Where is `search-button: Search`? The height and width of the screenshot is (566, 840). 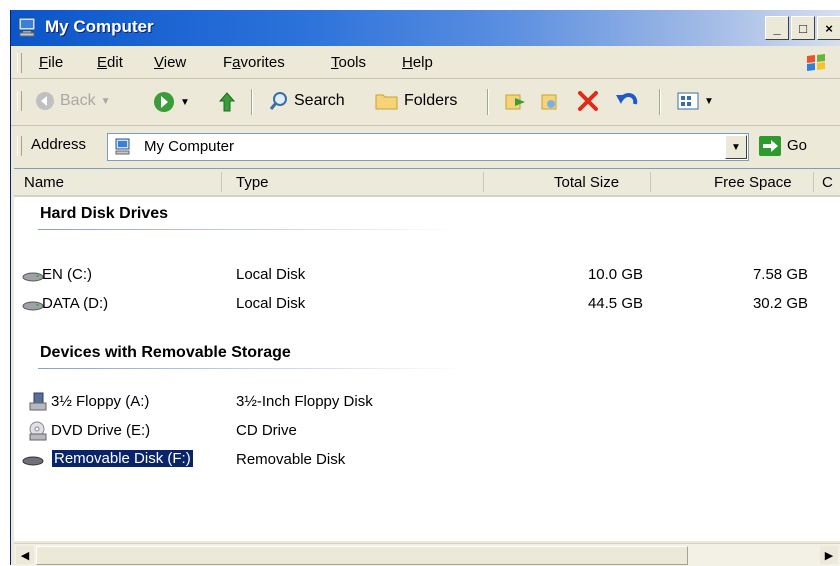 search-button: Search is located at coordinates (307, 101).